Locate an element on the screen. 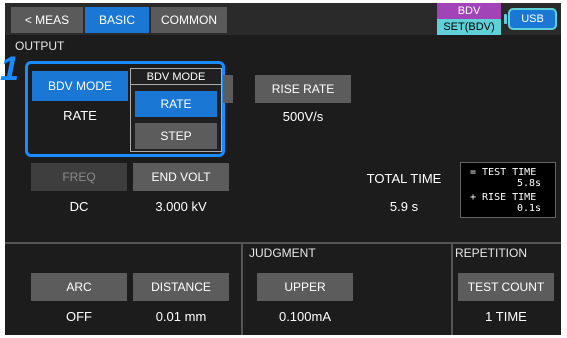 Image resolution: width=567 pixels, height=338 pixels. option-step: STEP is located at coordinates (176, 136).